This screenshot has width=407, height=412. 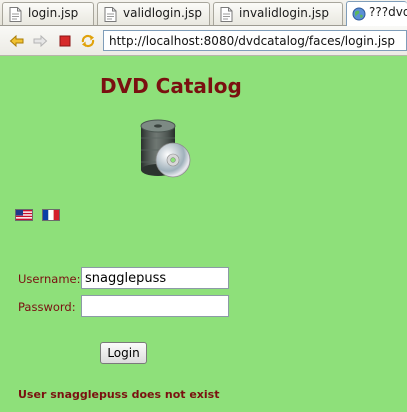 What do you see at coordinates (155, 306) in the screenshot?
I see `password-field` at bounding box center [155, 306].